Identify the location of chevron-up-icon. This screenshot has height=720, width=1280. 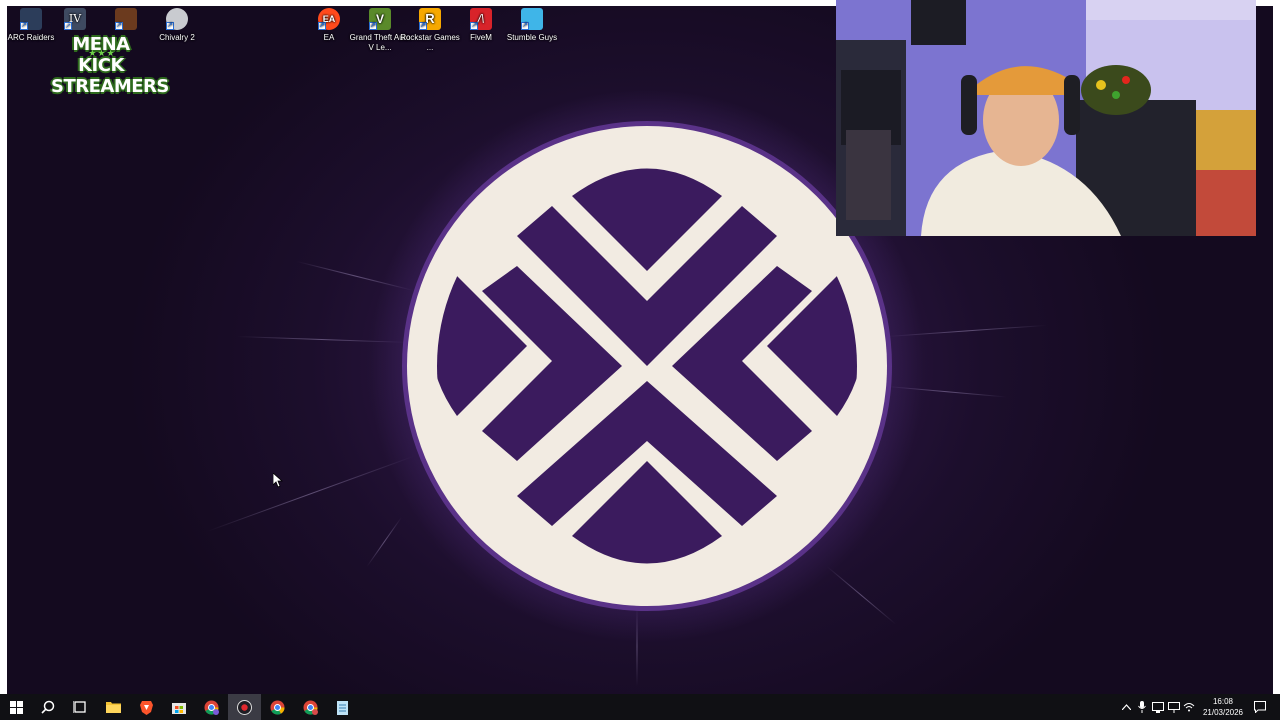
(1126, 707).